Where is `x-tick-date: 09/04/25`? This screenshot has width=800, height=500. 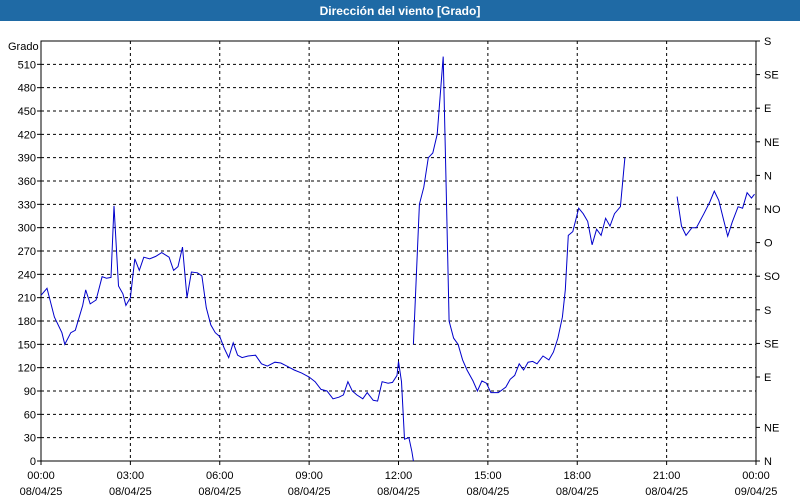
x-tick-date: 09/04/25 is located at coordinates (756, 492).